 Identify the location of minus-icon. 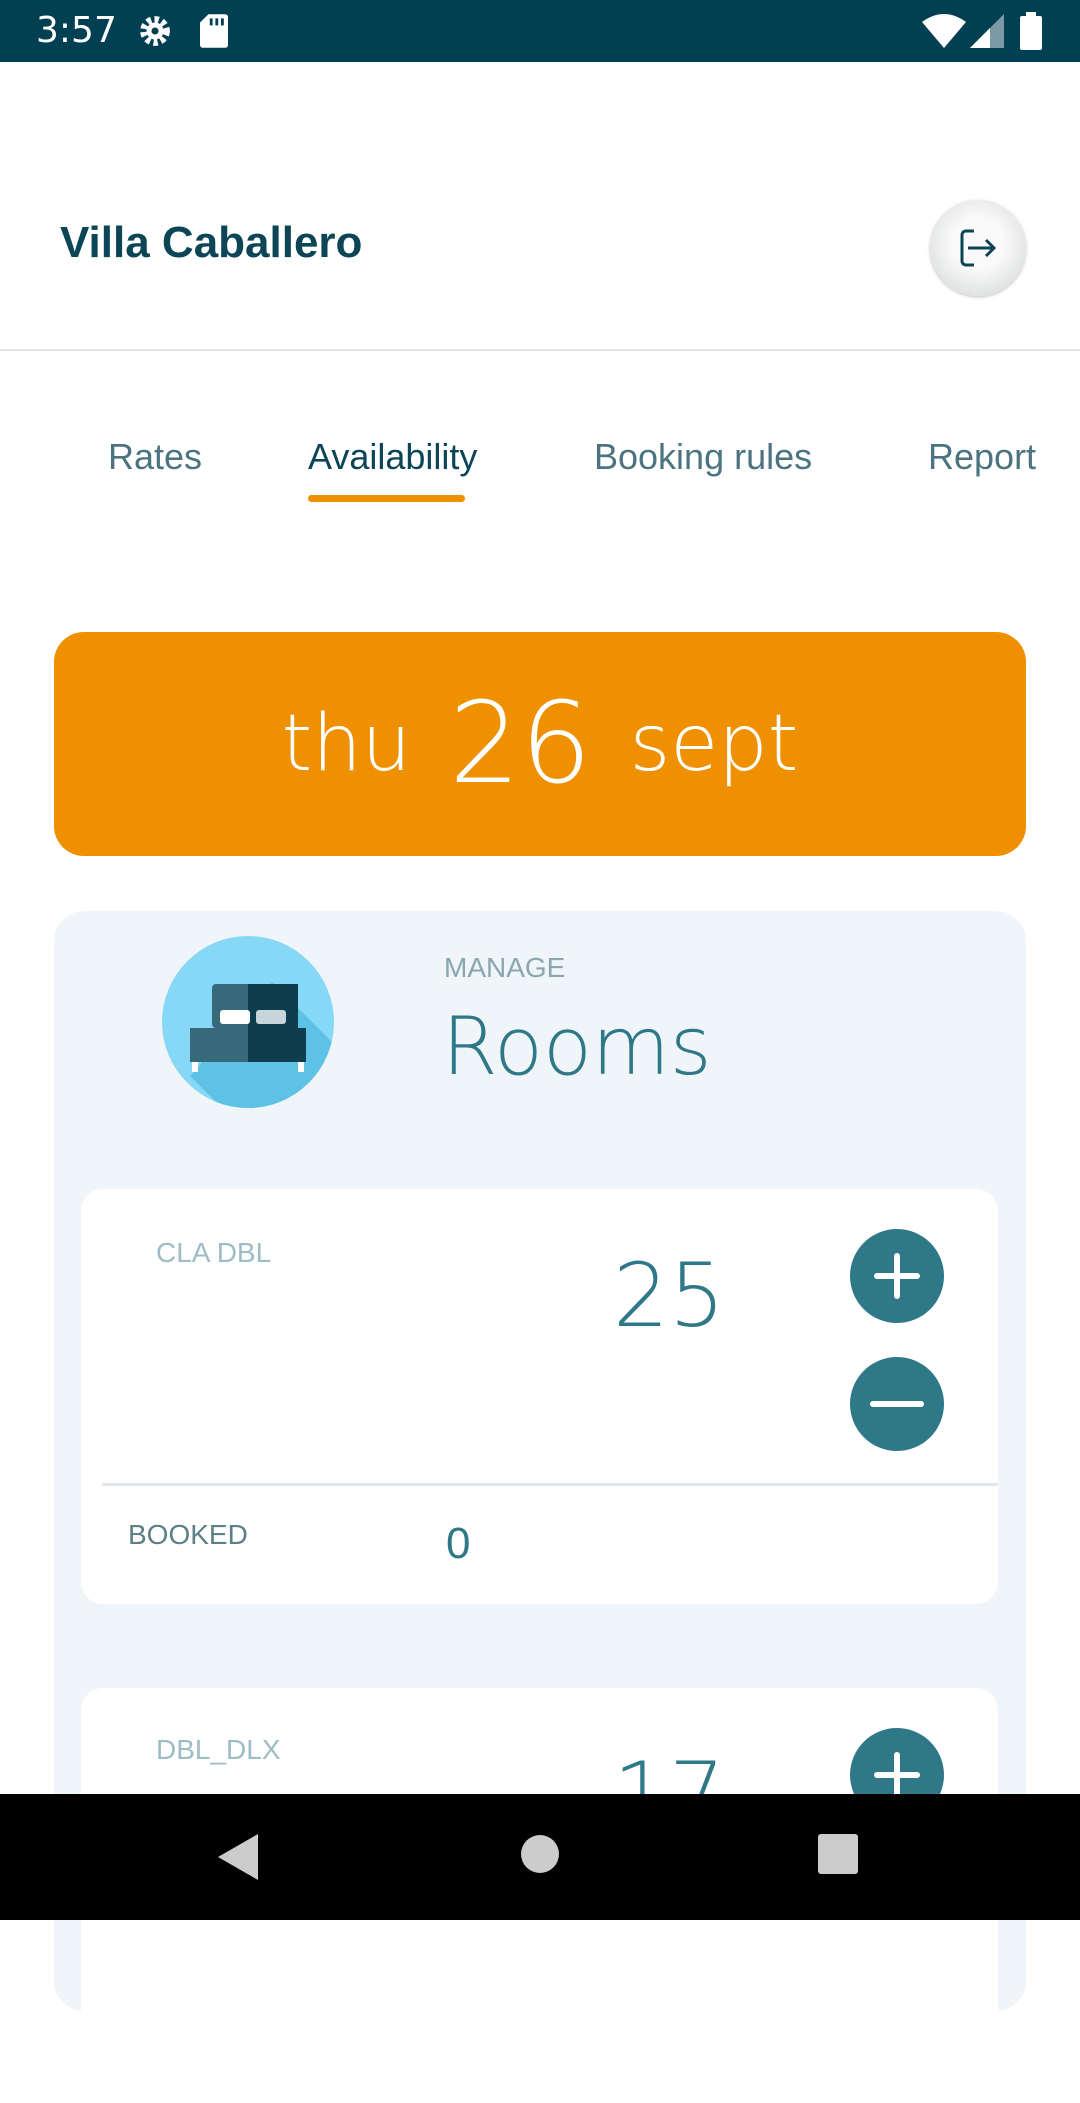
(897, 1404).